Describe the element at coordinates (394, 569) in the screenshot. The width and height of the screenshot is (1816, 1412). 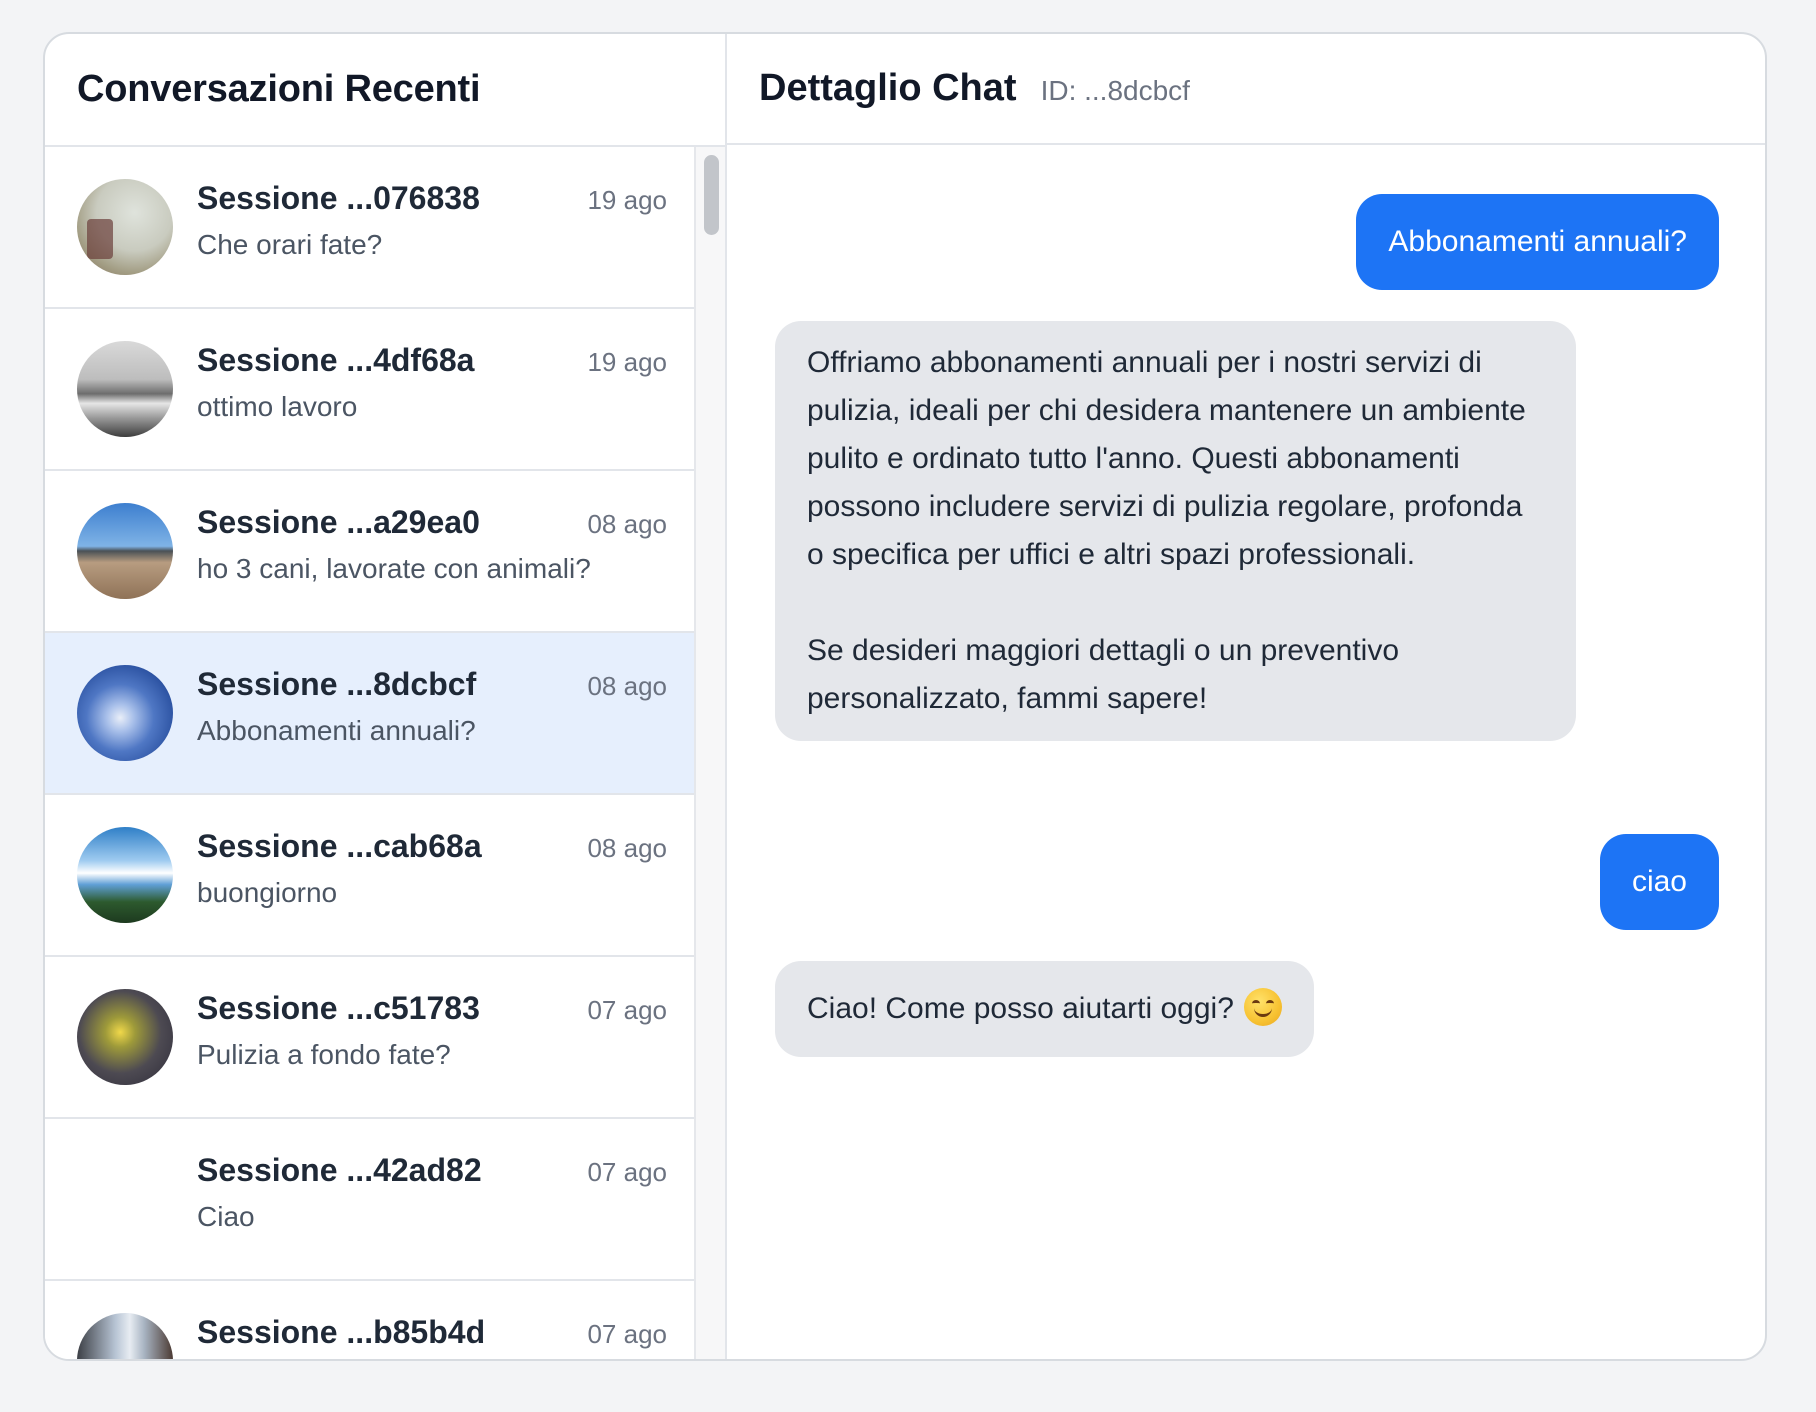
I see `message-preview: ho 3 cani, lavorate con animali?` at that location.